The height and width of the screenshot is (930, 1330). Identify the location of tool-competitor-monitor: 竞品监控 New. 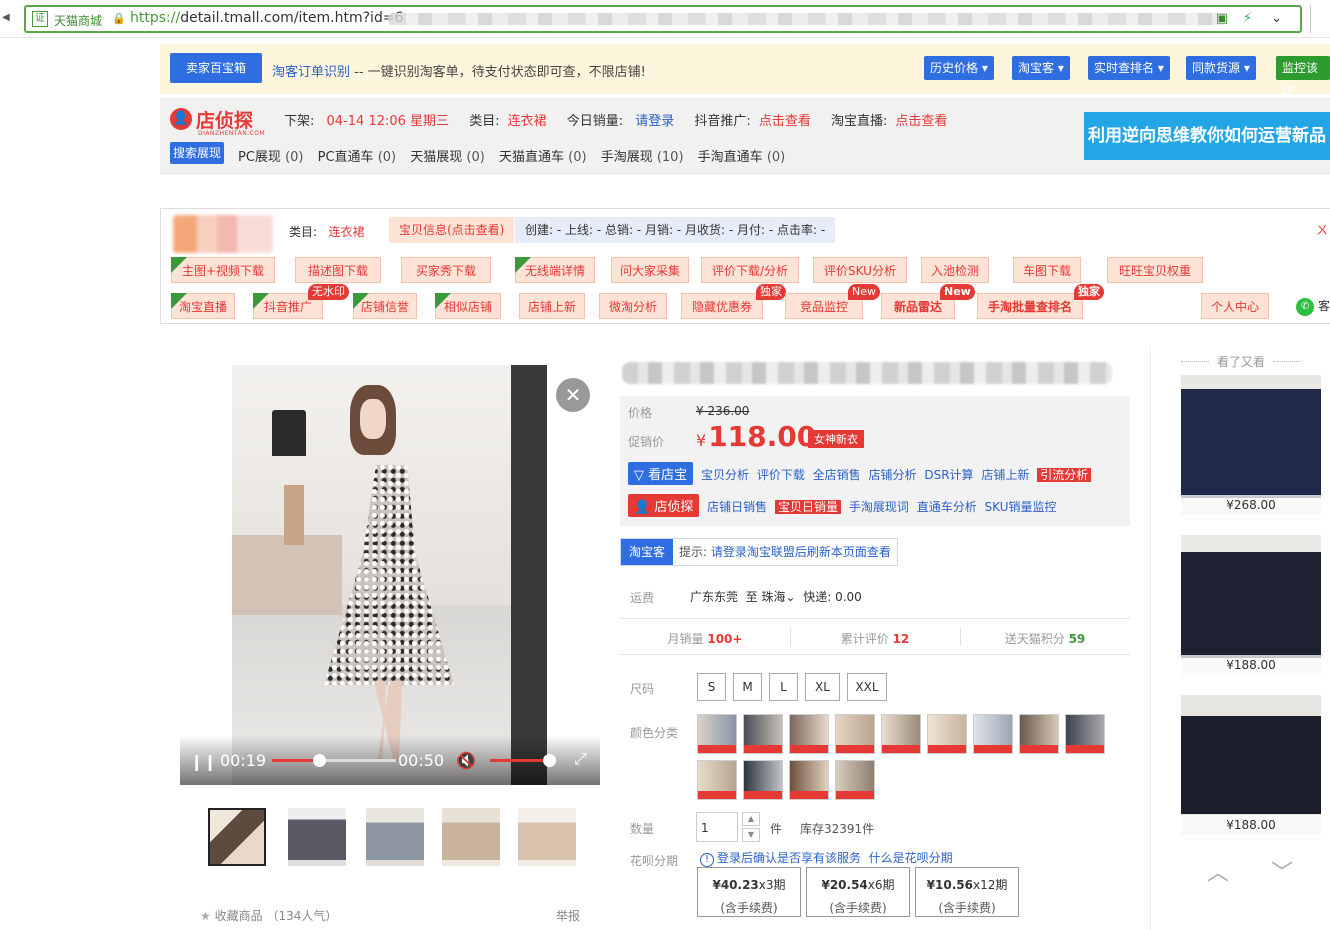
(832, 301).